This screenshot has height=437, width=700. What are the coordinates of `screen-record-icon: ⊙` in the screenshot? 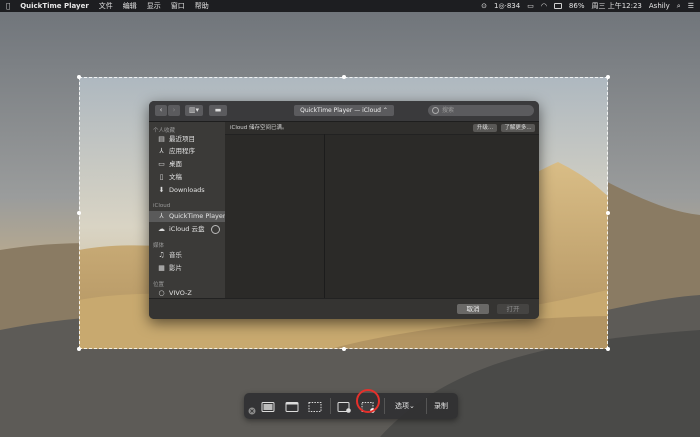 It's located at (484, 6).